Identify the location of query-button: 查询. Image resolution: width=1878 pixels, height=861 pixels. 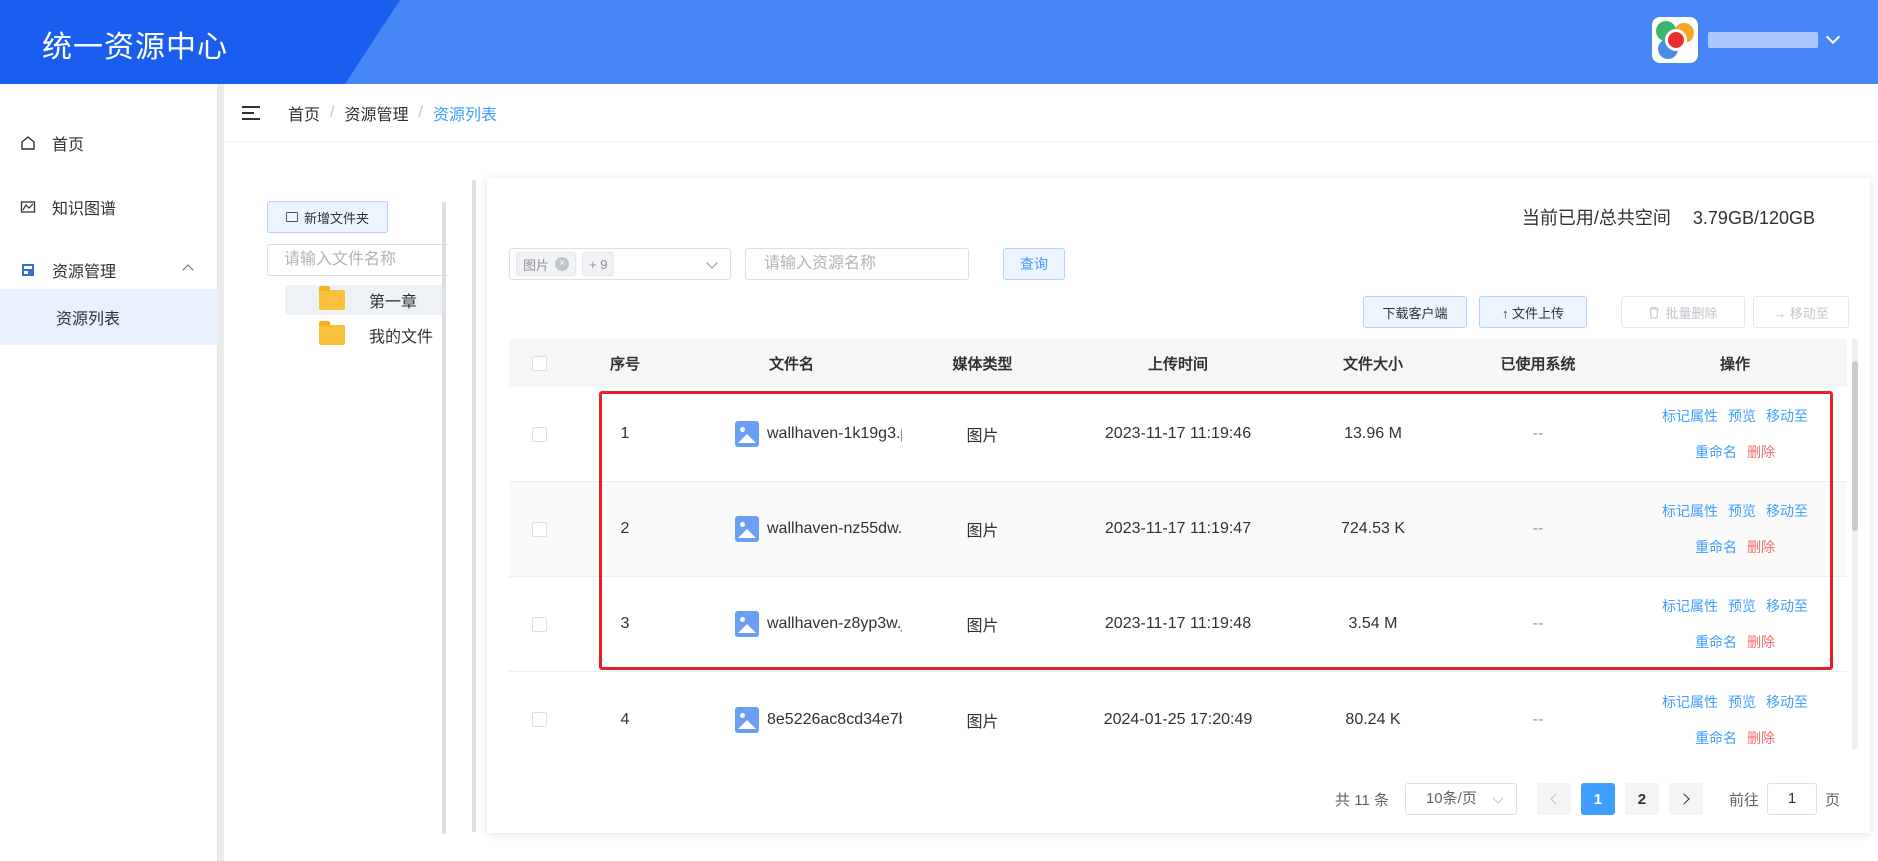
(1034, 264).